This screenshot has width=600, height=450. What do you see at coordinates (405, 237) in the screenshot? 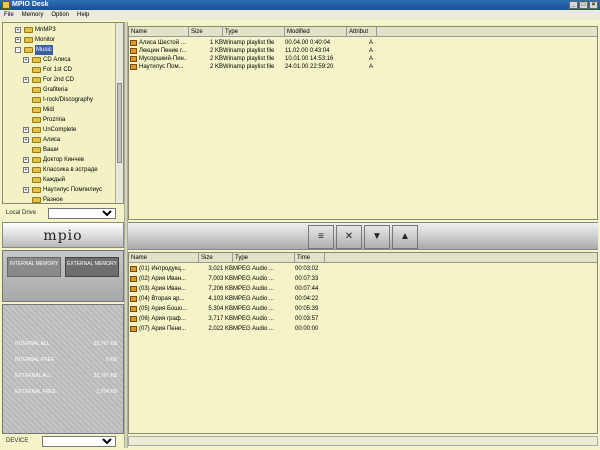
I see `upload-button: ▲` at bounding box center [405, 237].